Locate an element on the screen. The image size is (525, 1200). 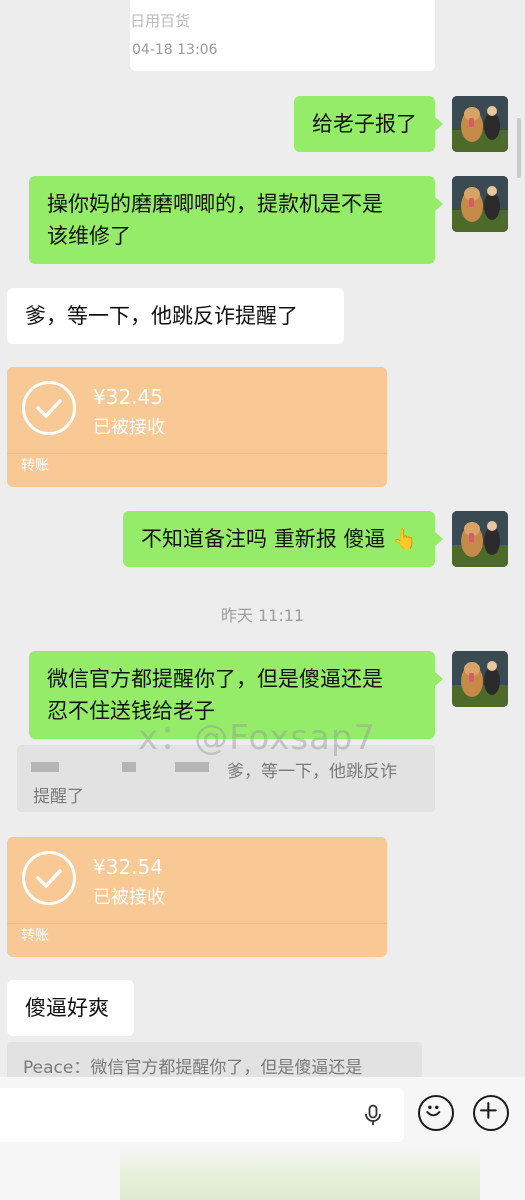
message-bubble-sent: 不知道备注吗 重新报 傻逼 👆 is located at coordinates (283, 539).